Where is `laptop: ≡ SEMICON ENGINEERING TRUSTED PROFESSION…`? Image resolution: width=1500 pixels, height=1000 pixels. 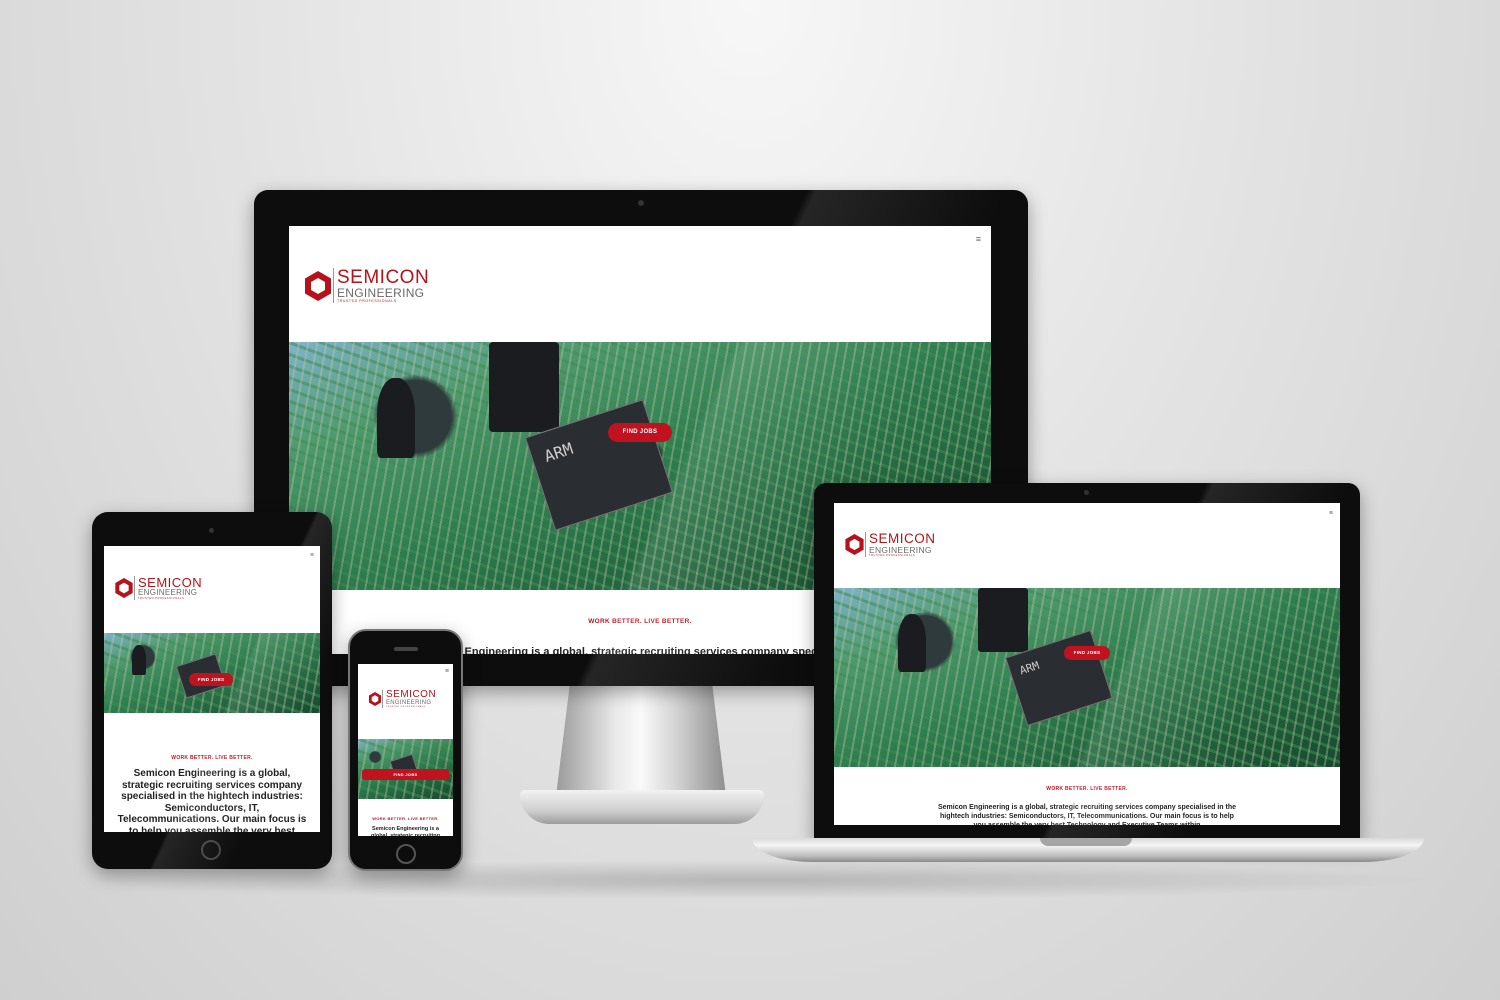 laptop: ≡ SEMICON ENGINEERING TRUSTED PROFESSION… is located at coordinates (1087, 663).